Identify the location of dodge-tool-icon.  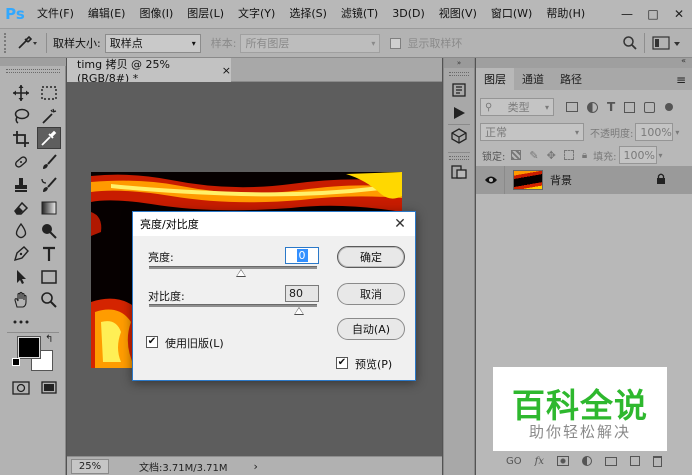
(49, 231).